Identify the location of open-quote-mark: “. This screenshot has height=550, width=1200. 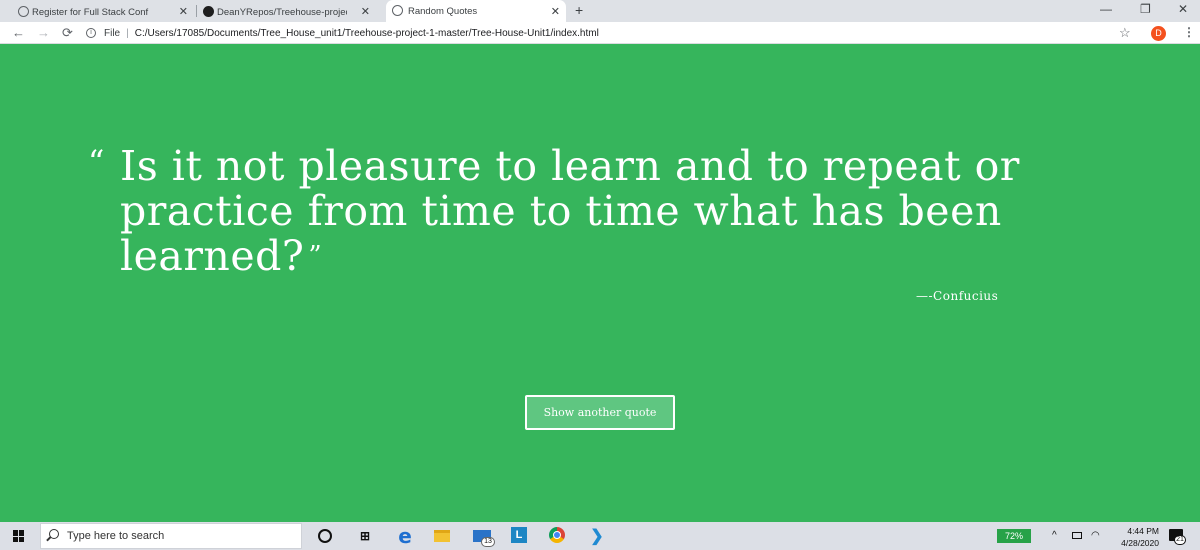
(96, 162).